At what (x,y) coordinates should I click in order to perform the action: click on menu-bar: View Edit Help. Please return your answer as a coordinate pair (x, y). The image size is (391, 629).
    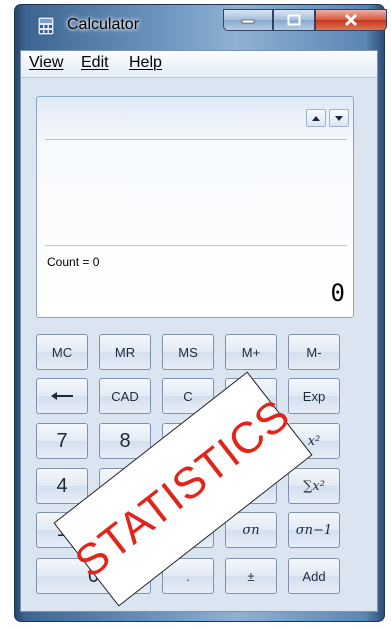
    Looking at the image, I should click on (199, 64).